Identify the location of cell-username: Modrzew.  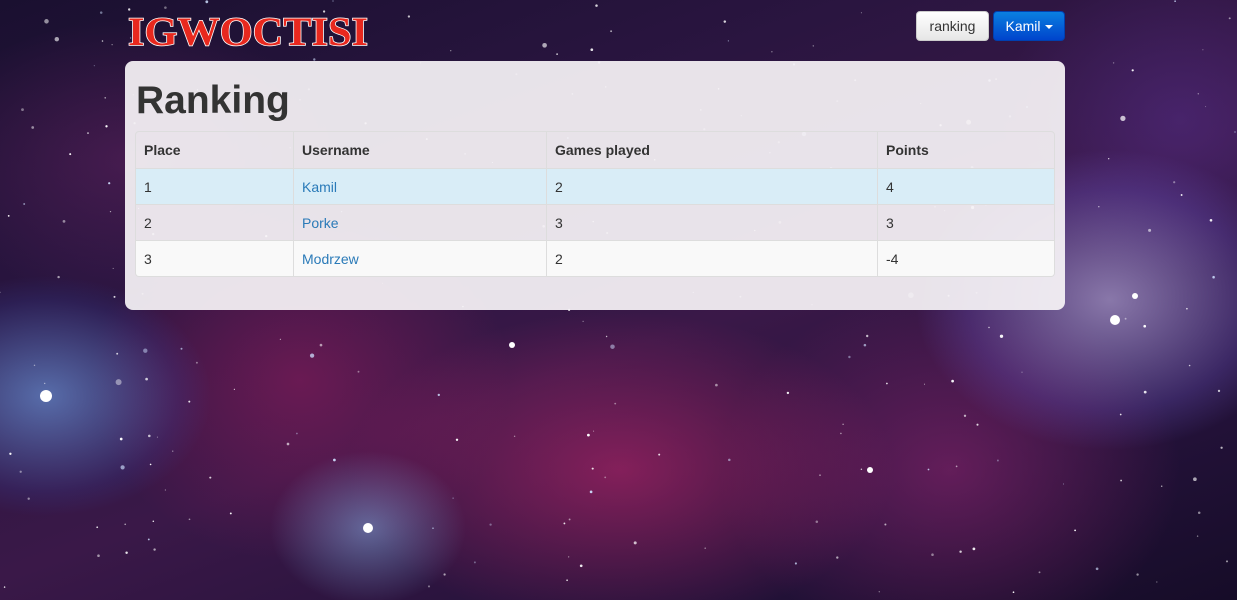
(419, 258).